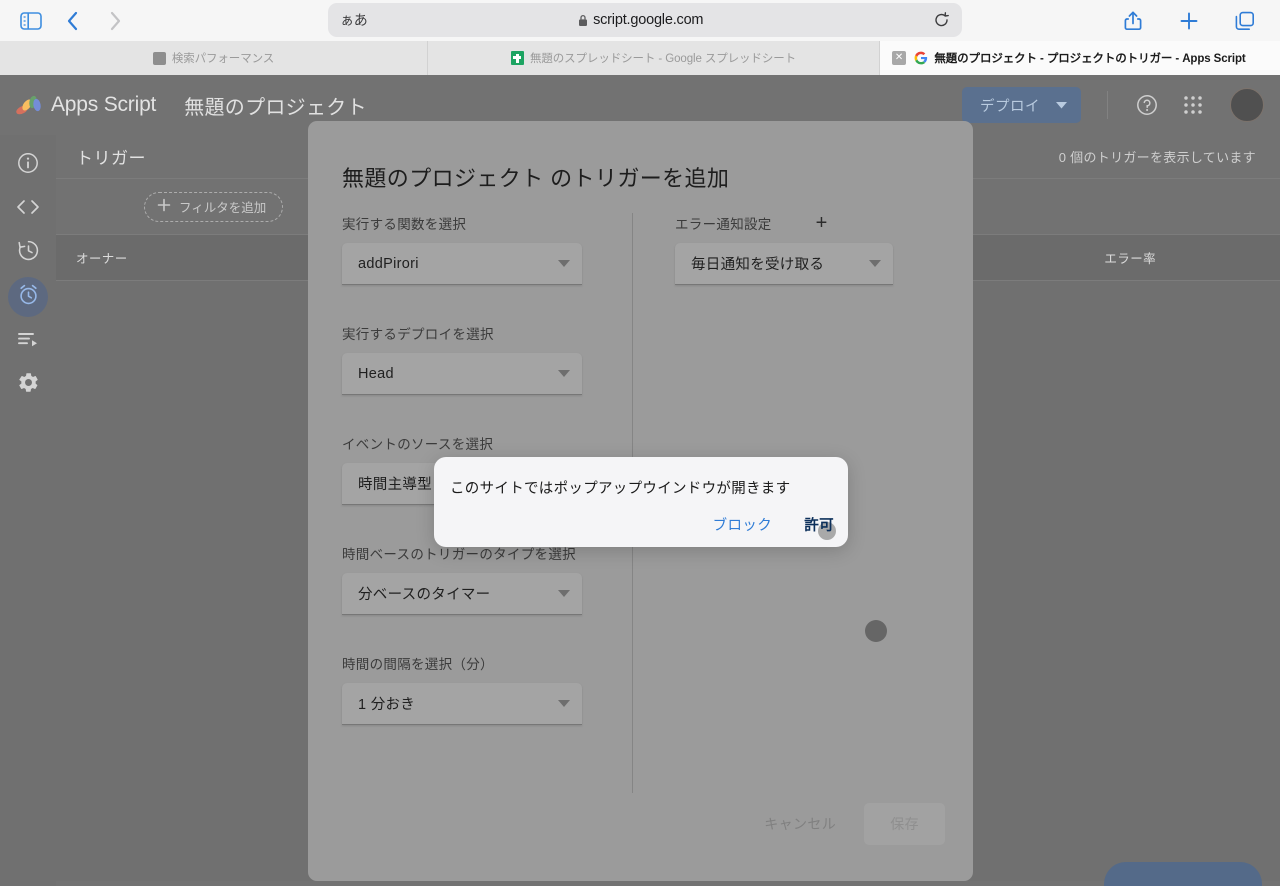 The width and height of the screenshot is (1280, 886). I want to click on allow-button: 許可, so click(819, 524).